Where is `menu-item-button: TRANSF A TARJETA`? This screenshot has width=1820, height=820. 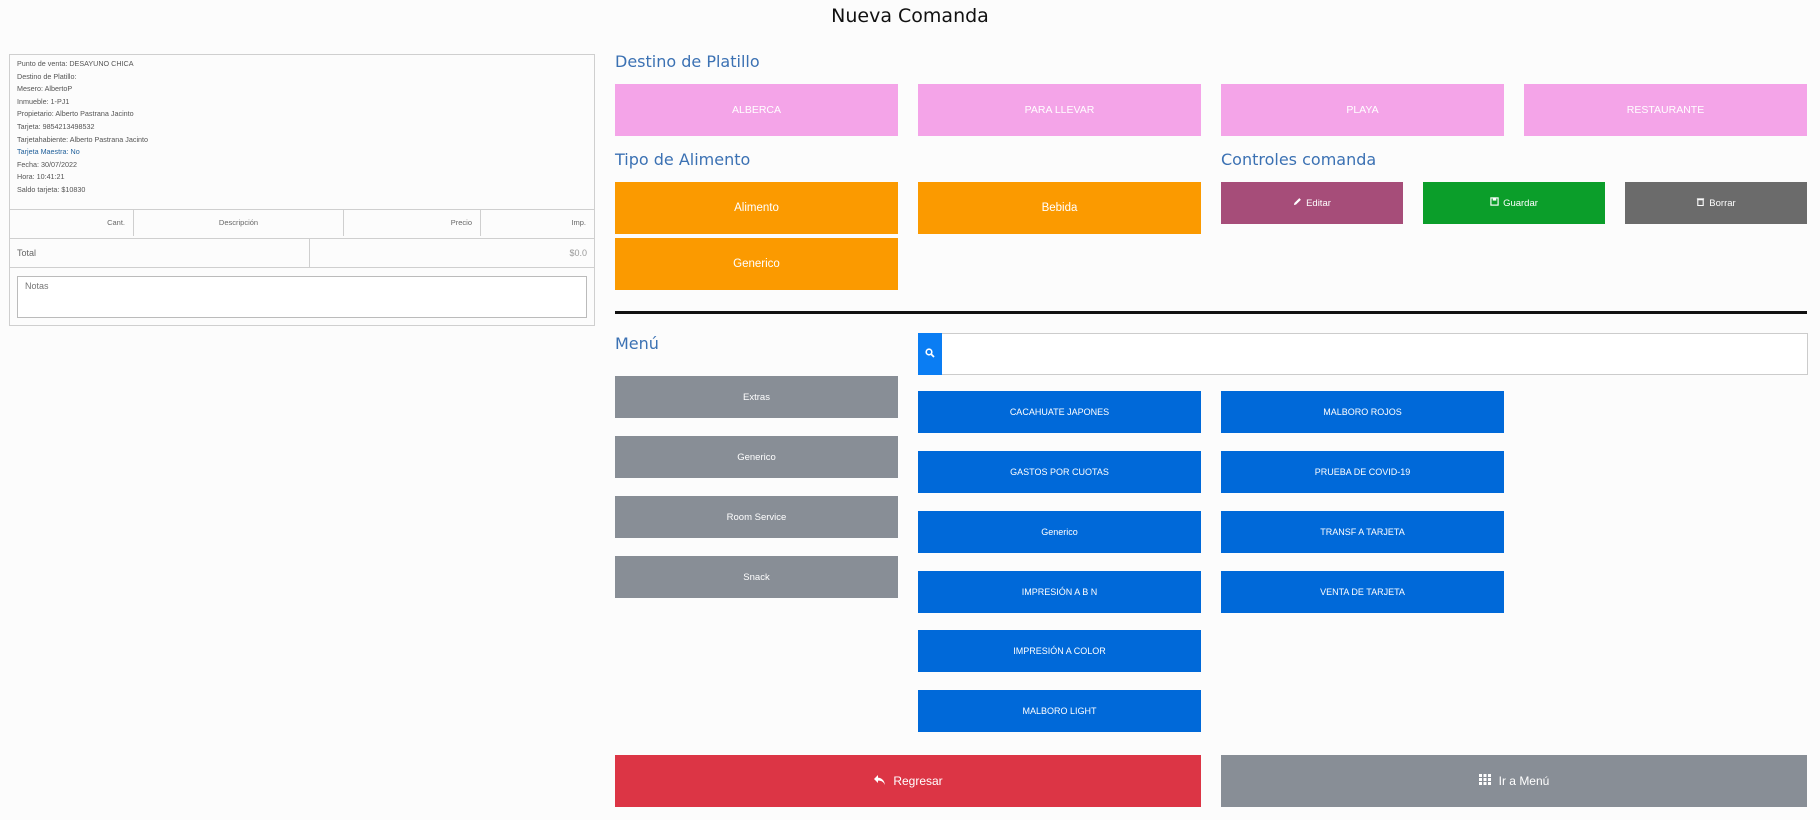
menu-item-button: TRANSF A TARJETA is located at coordinates (1362, 532).